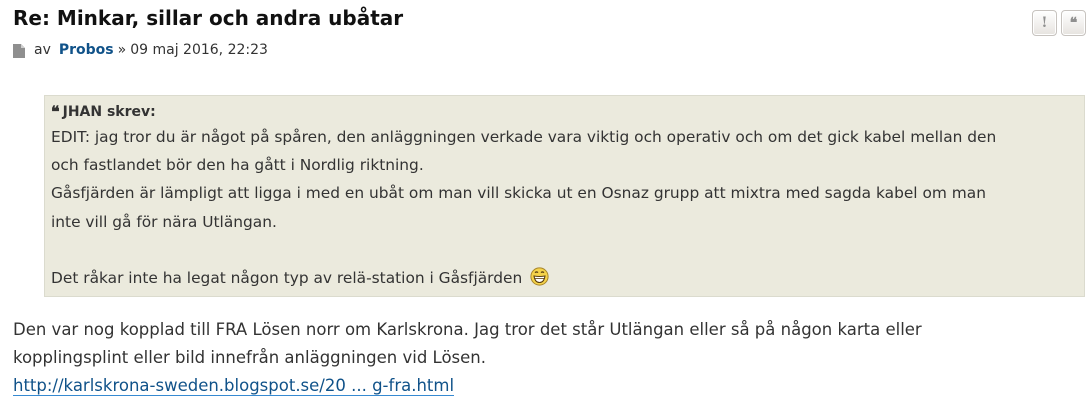 Image resolution: width=1092 pixels, height=410 pixels. Describe the element at coordinates (109, 112) in the screenshot. I see `quote-author: JHAN skrev:` at that location.